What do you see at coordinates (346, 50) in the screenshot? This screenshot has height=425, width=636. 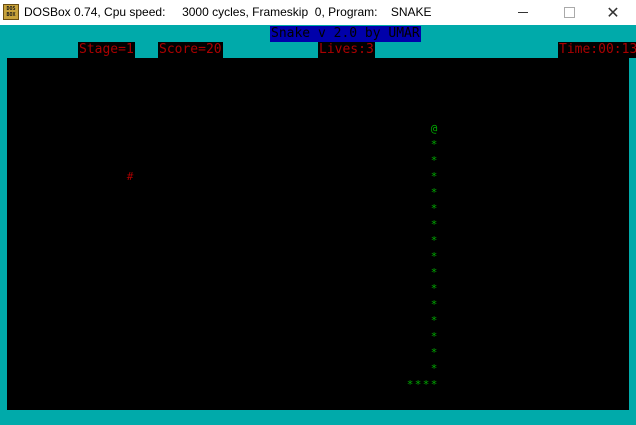 I see `lives-indicator: Lives:3` at bounding box center [346, 50].